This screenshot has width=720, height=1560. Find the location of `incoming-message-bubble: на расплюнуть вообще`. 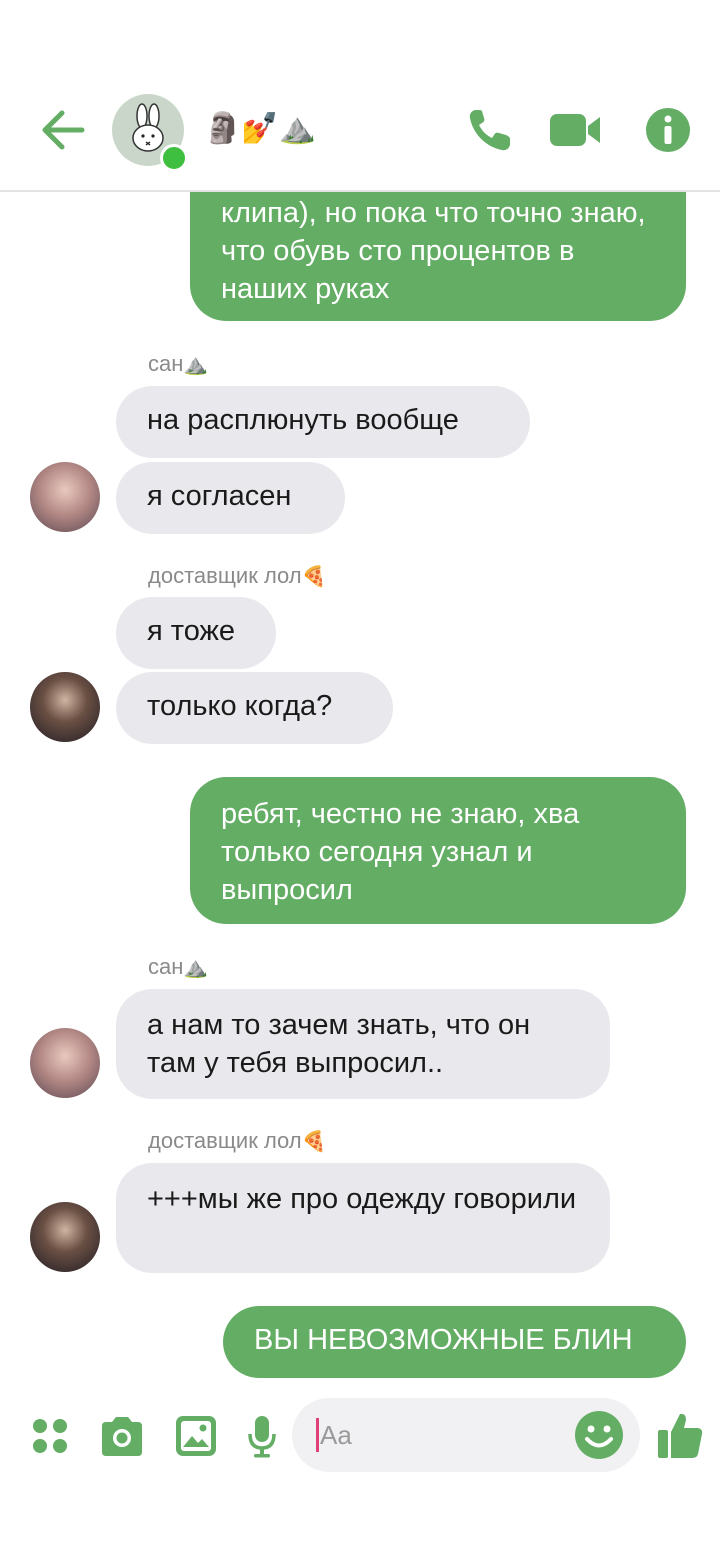

incoming-message-bubble: на расплюнуть вообще is located at coordinates (323, 422).